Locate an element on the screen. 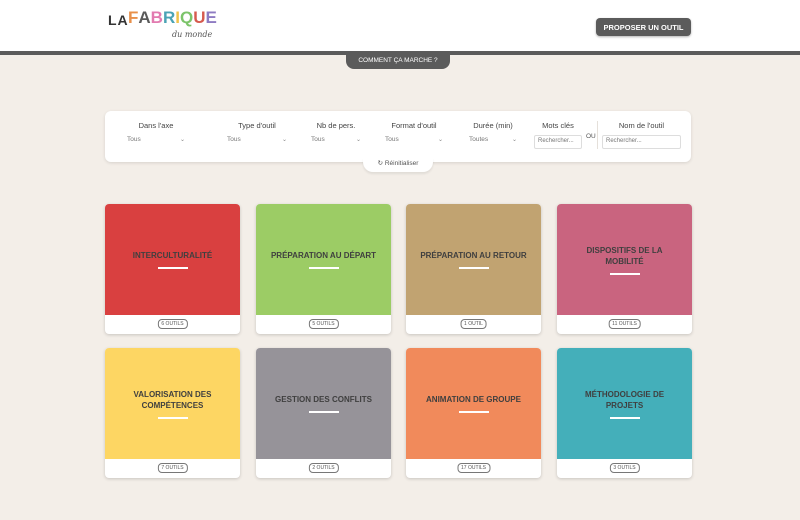  filter-label: Nom de l'outil is located at coordinates (641, 125).